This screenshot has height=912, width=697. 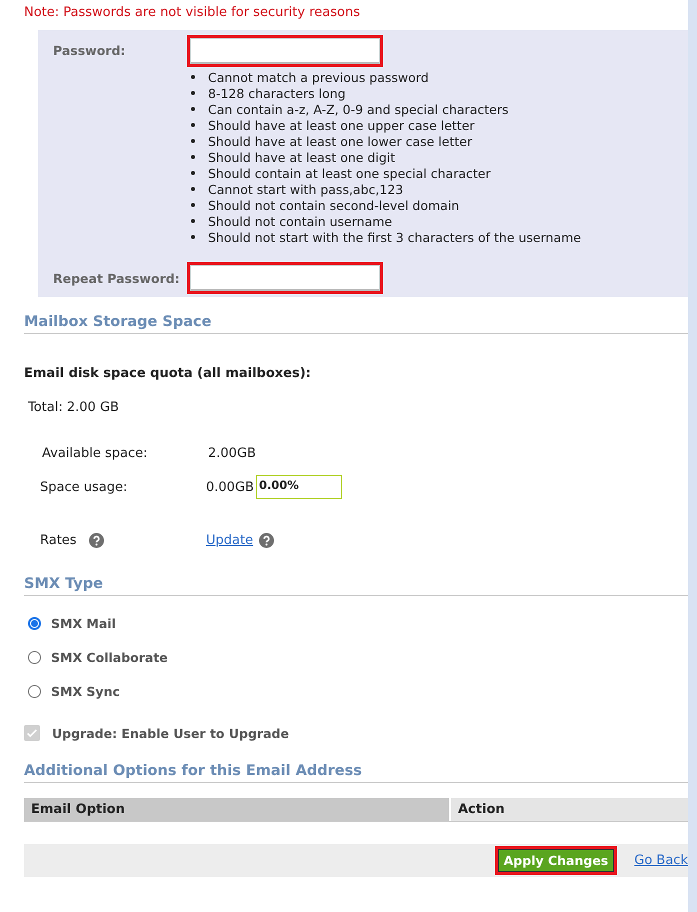 What do you see at coordinates (94, 453) in the screenshot?
I see `available-label: Available space:` at bounding box center [94, 453].